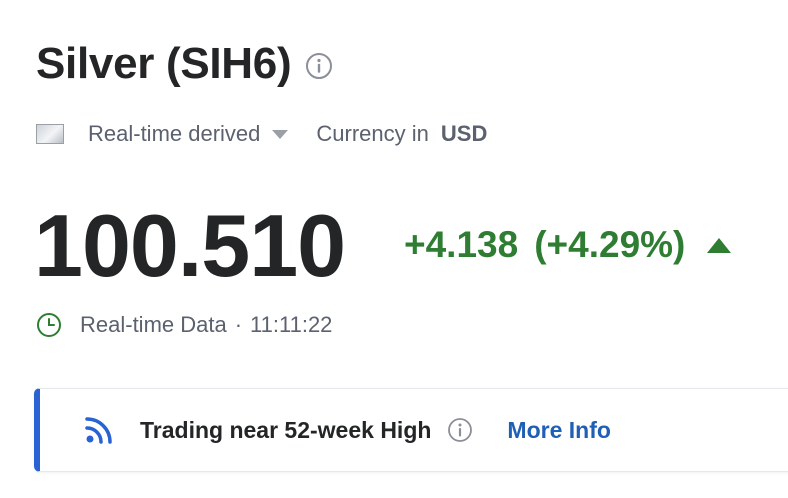 This screenshot has height=498, width=788. What do you see at coordinates (98, 430) in the screenshot?
I see `rss-signal-icon` at bounding box center [98, 430].